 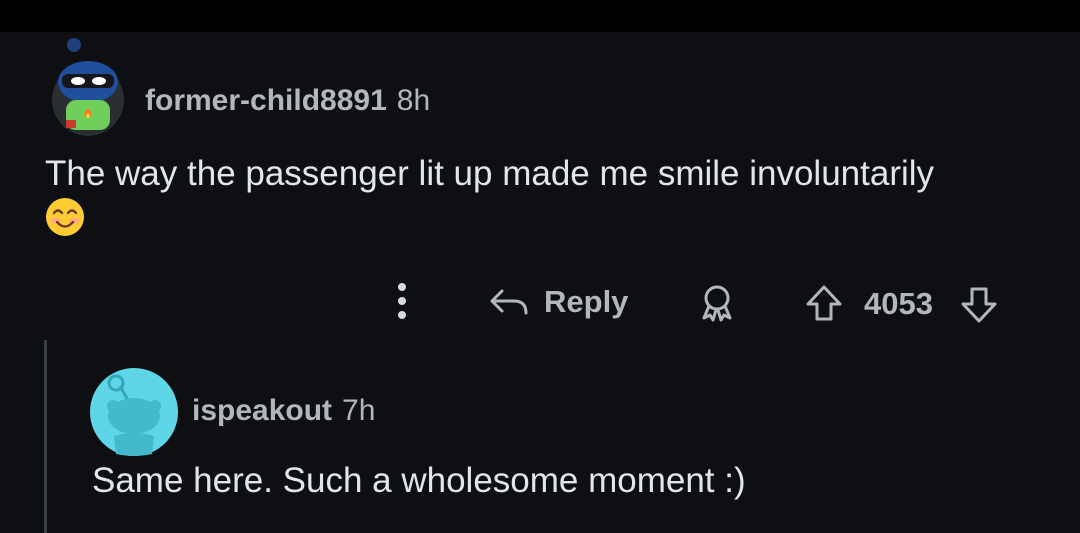 What do you see at coordinates (586, 301) in the screenshot?
I see `reply-label: Reply` at bounding box center [586, 301].